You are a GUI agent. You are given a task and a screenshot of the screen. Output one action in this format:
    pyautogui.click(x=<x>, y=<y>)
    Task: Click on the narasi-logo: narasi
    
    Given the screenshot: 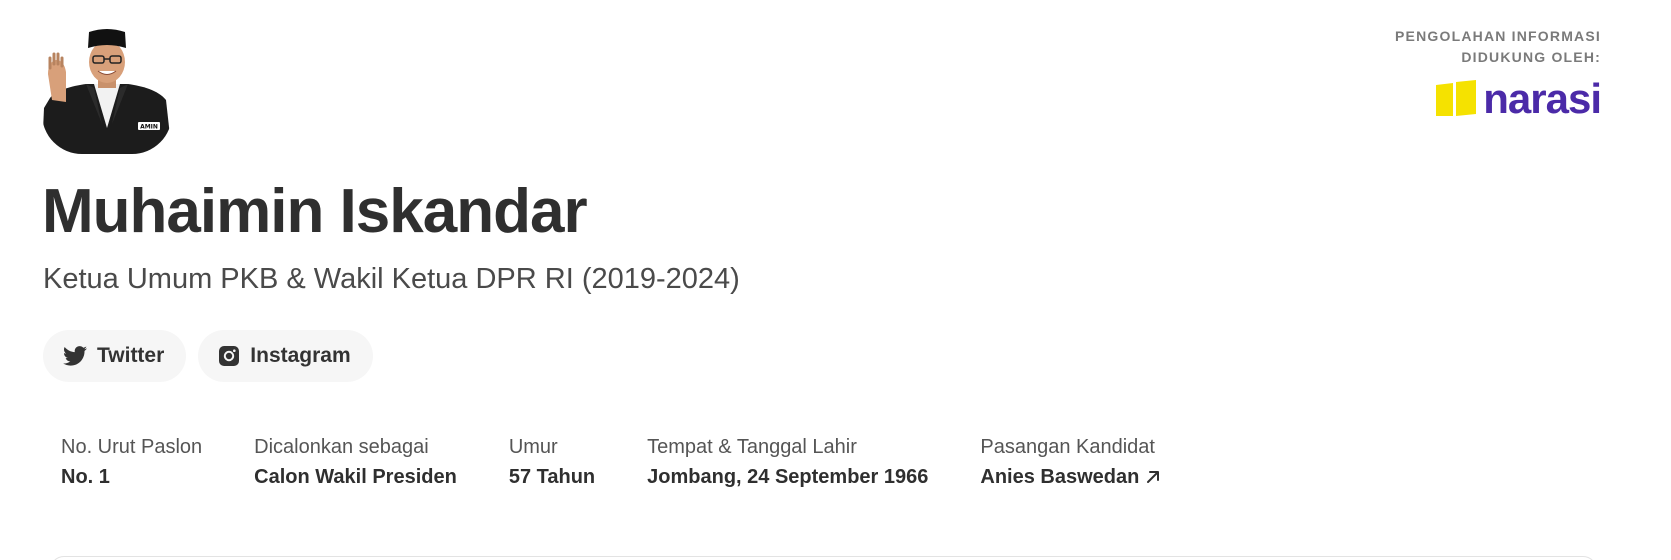 What is the action you would take?
    pyautogui.click(x=1518, y=98)
    